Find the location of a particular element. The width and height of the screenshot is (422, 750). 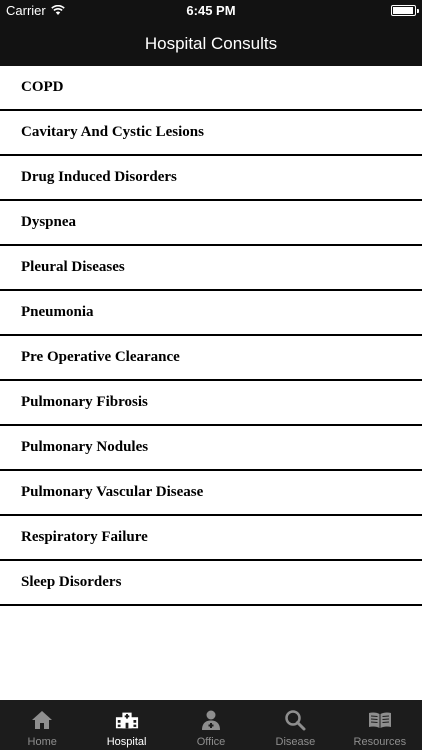

home-icon is located at coordinates (42, 720).